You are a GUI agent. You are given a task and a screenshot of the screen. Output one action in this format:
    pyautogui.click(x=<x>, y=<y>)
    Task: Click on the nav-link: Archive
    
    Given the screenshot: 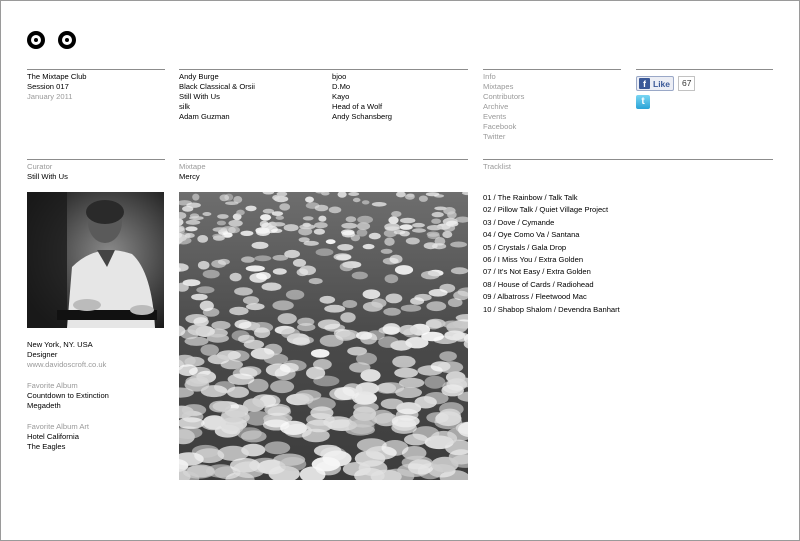 What is the action you would take?
    pyautogui.click(x=552, y=107)
    